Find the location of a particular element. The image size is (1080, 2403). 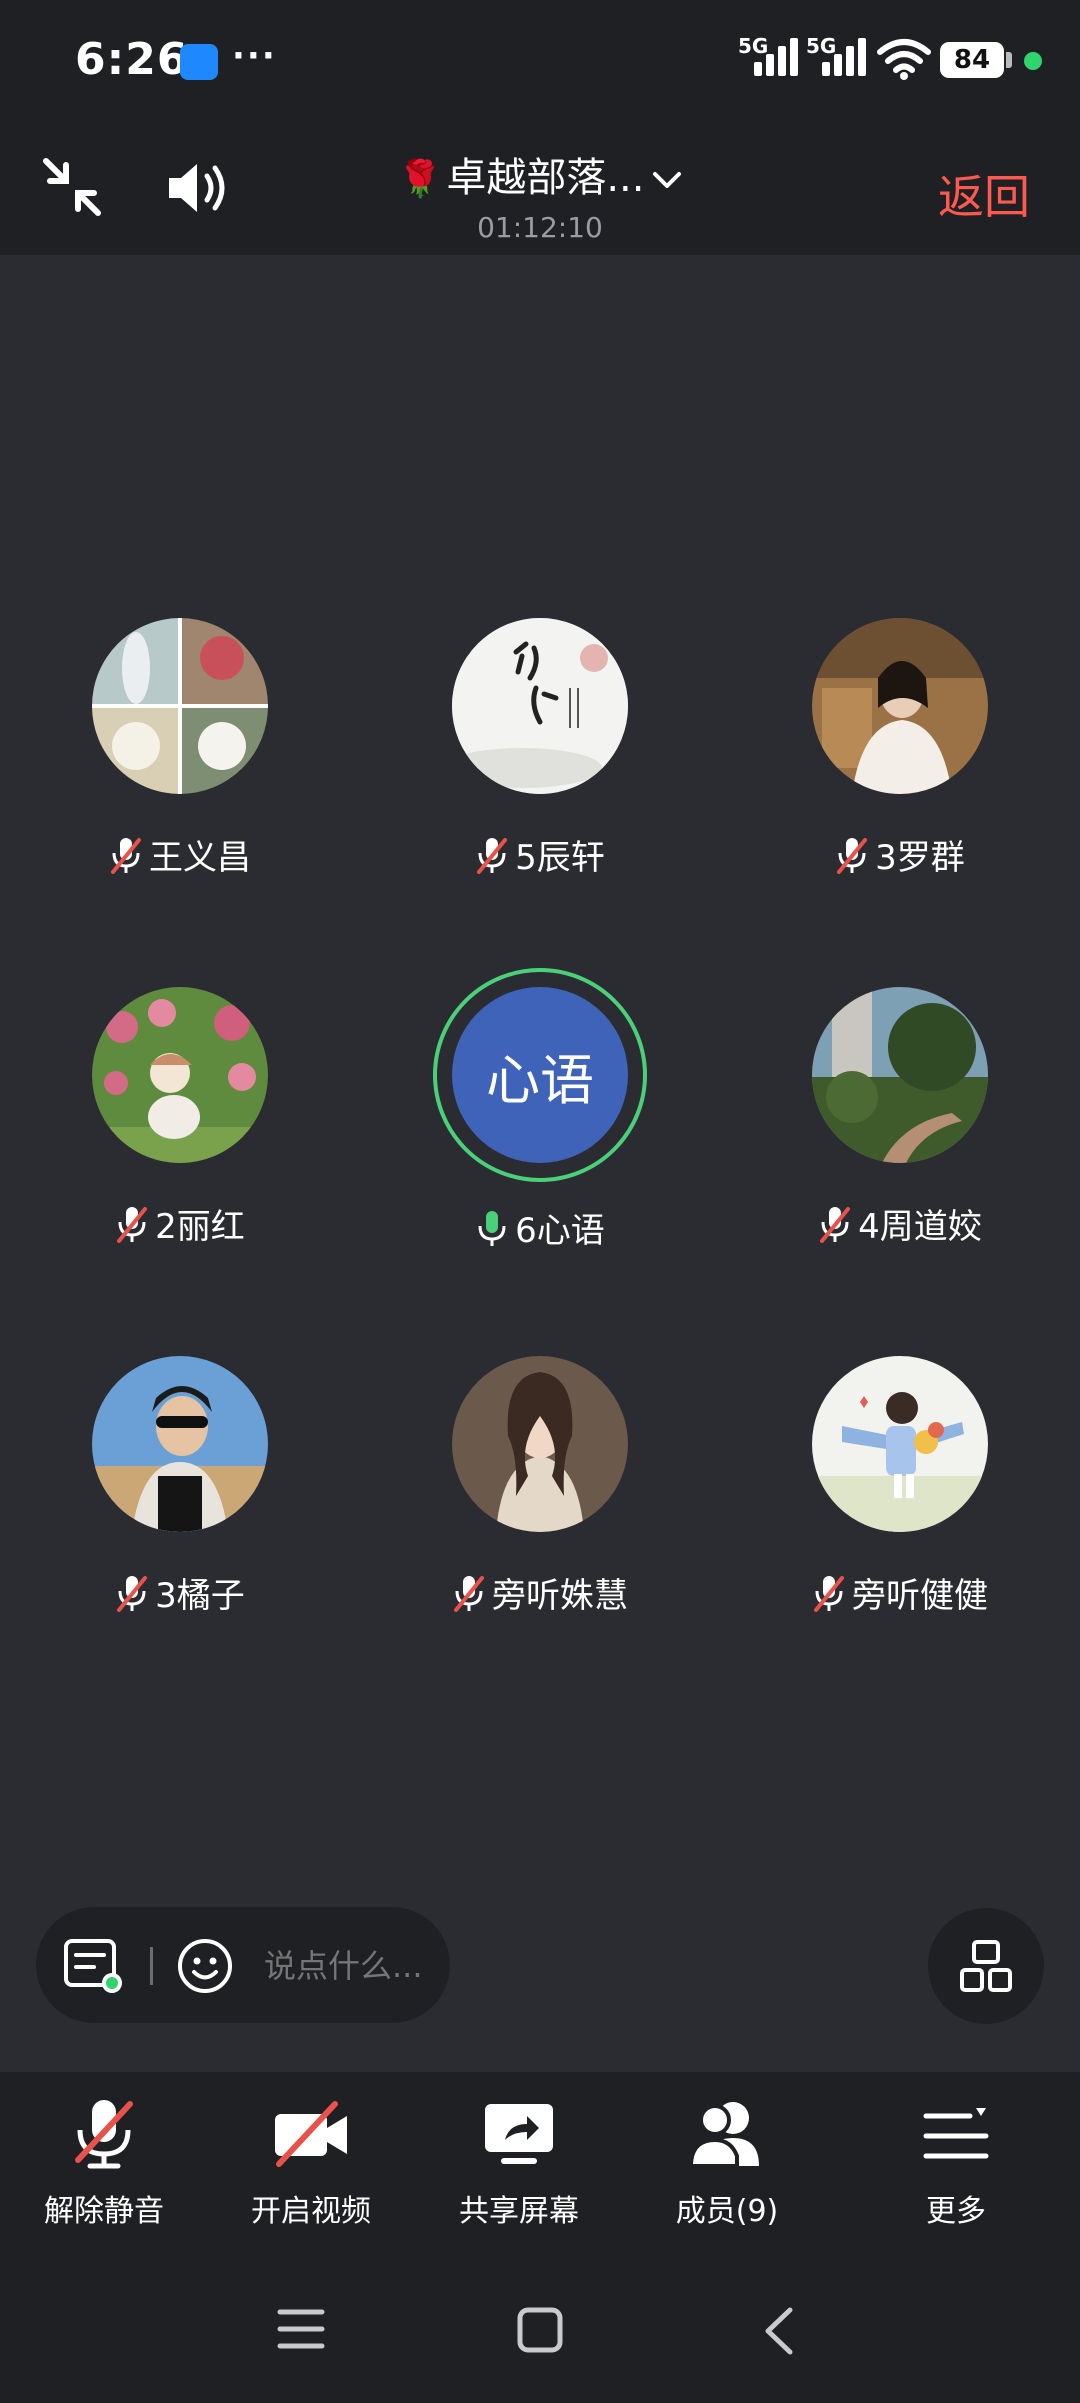

divider is located at coordinates (151, 1966).